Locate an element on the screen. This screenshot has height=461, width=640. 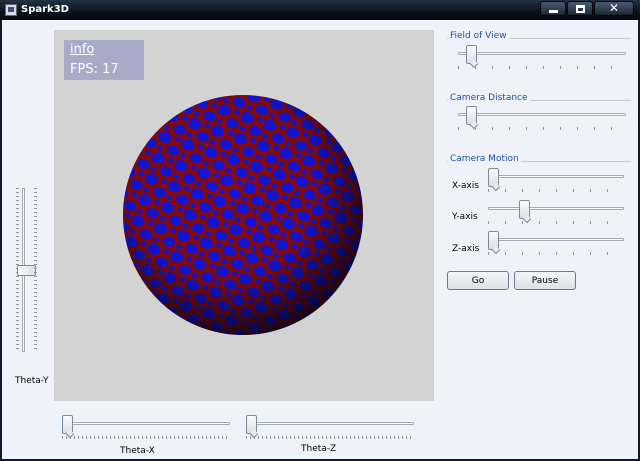
distance-group-title: Camera Distance is located at coordinates (489, 98).